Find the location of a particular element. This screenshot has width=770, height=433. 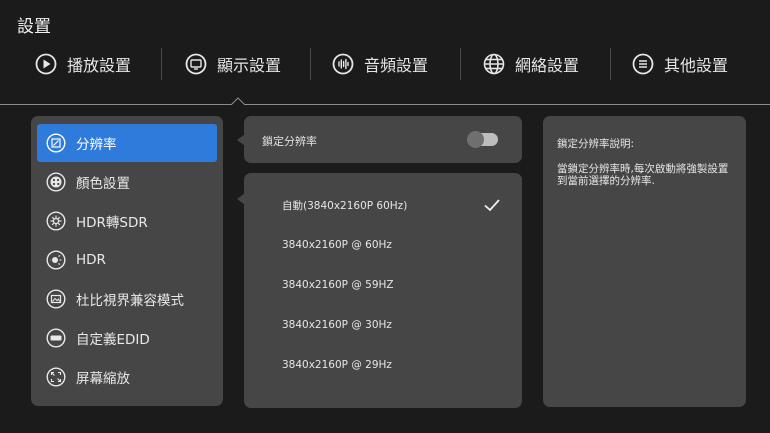

dolby-vision-icon is located at coordinates (56, 299).